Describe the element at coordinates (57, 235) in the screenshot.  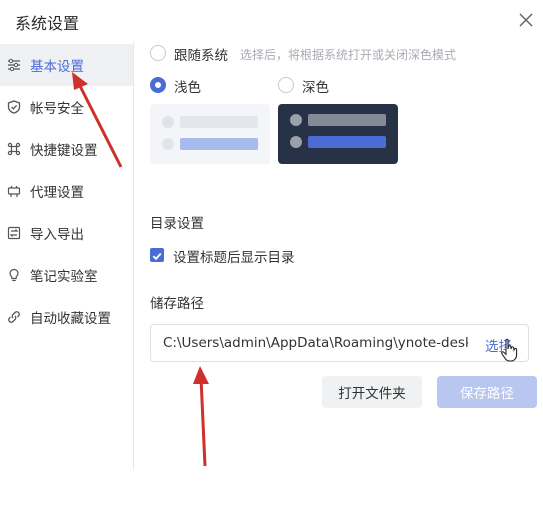
I see `sidebar-item-label: 导入导出` at that location.